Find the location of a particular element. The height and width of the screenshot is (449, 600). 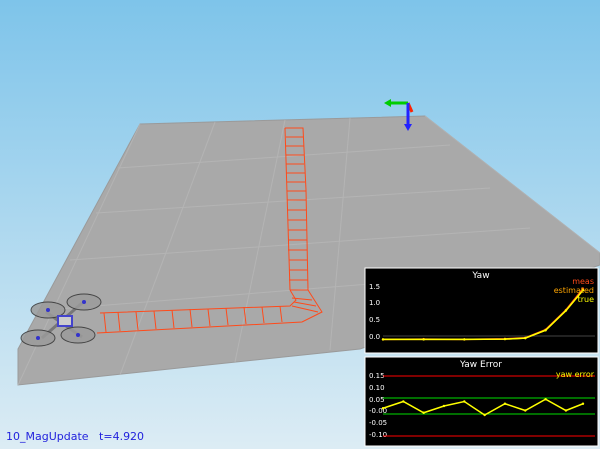

yaw-tick-label: 0.0 is located at coordinates (374, 337).